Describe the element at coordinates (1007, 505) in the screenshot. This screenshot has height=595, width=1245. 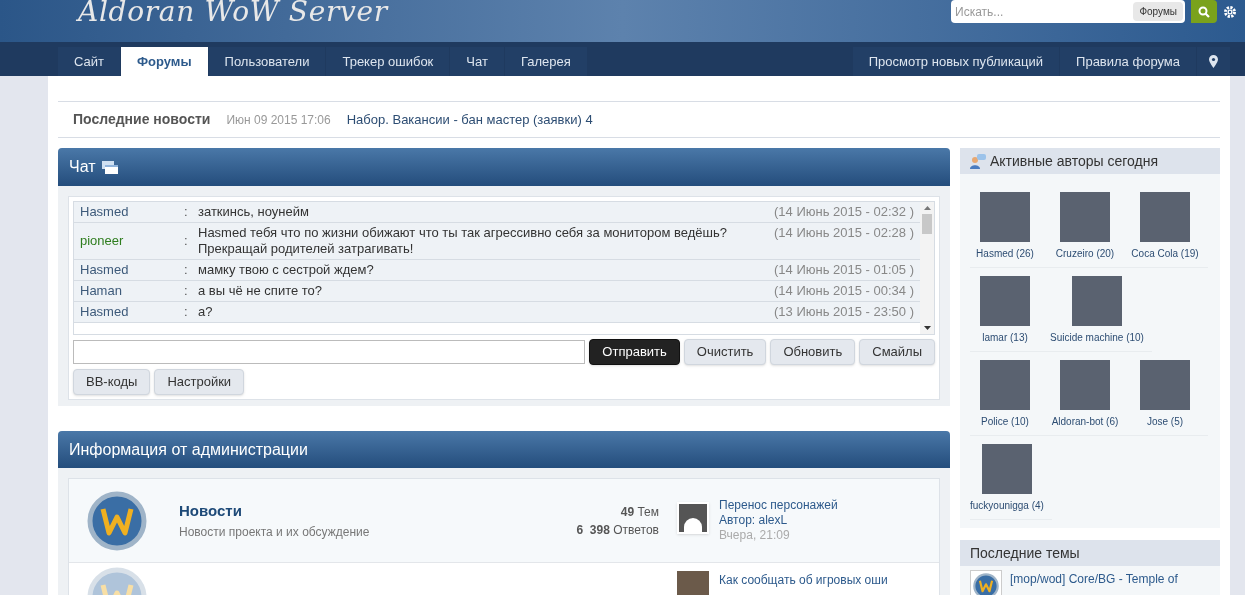
I see `author-name: fuckyounigga (4)` at that location.